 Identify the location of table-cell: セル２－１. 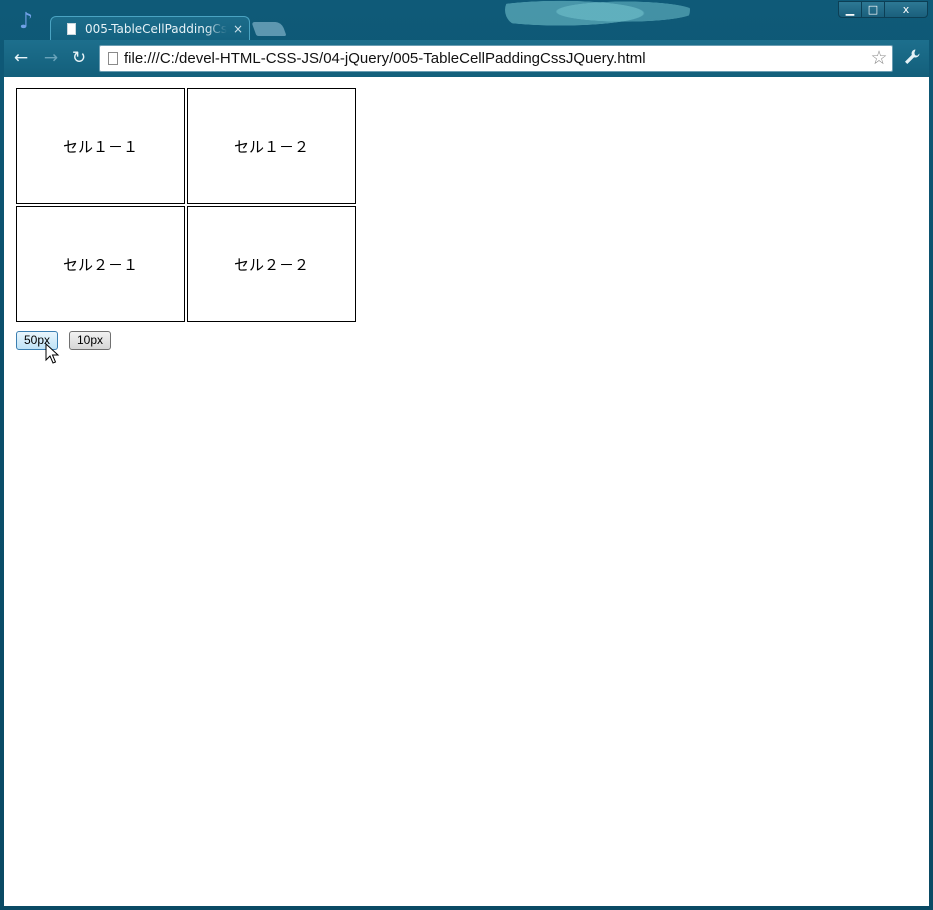
(100, 264).